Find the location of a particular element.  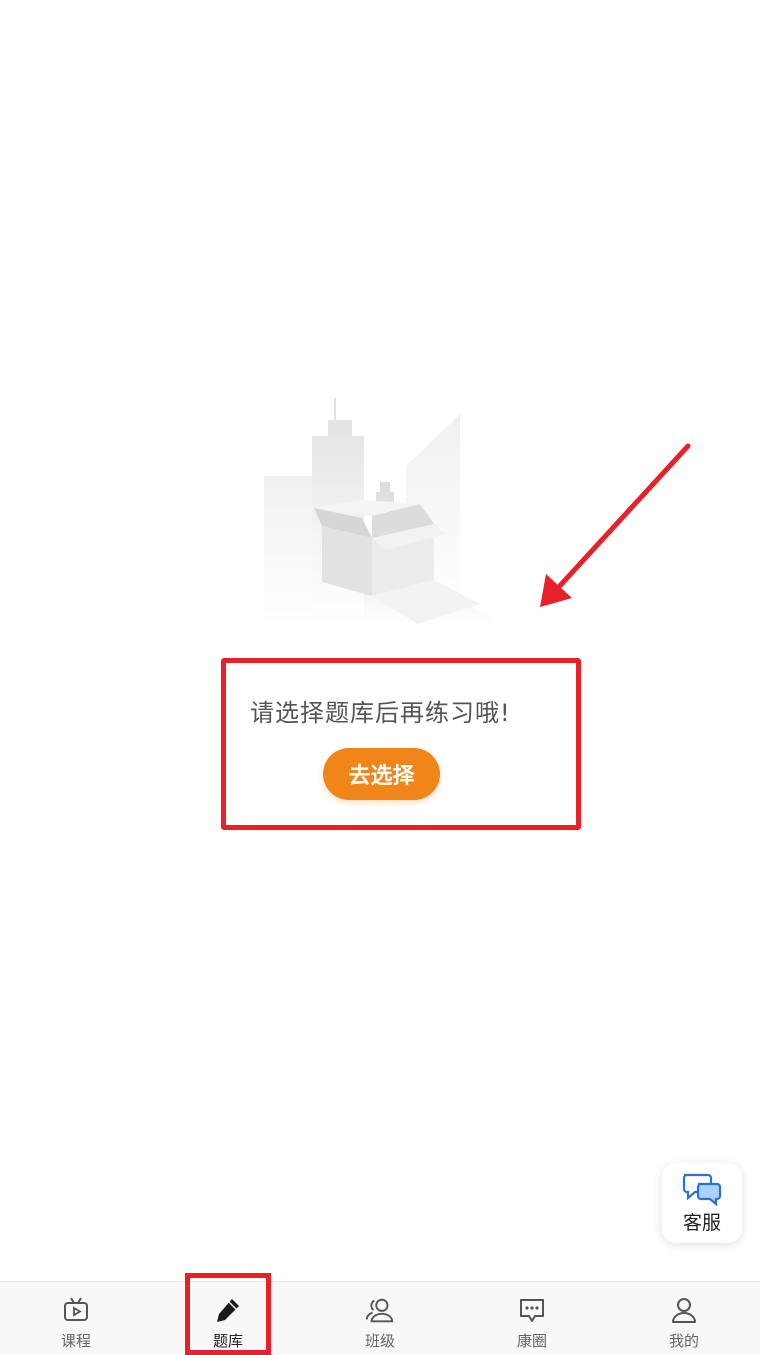

go-select-button: 去选择 is located at coordinates (381, 774).